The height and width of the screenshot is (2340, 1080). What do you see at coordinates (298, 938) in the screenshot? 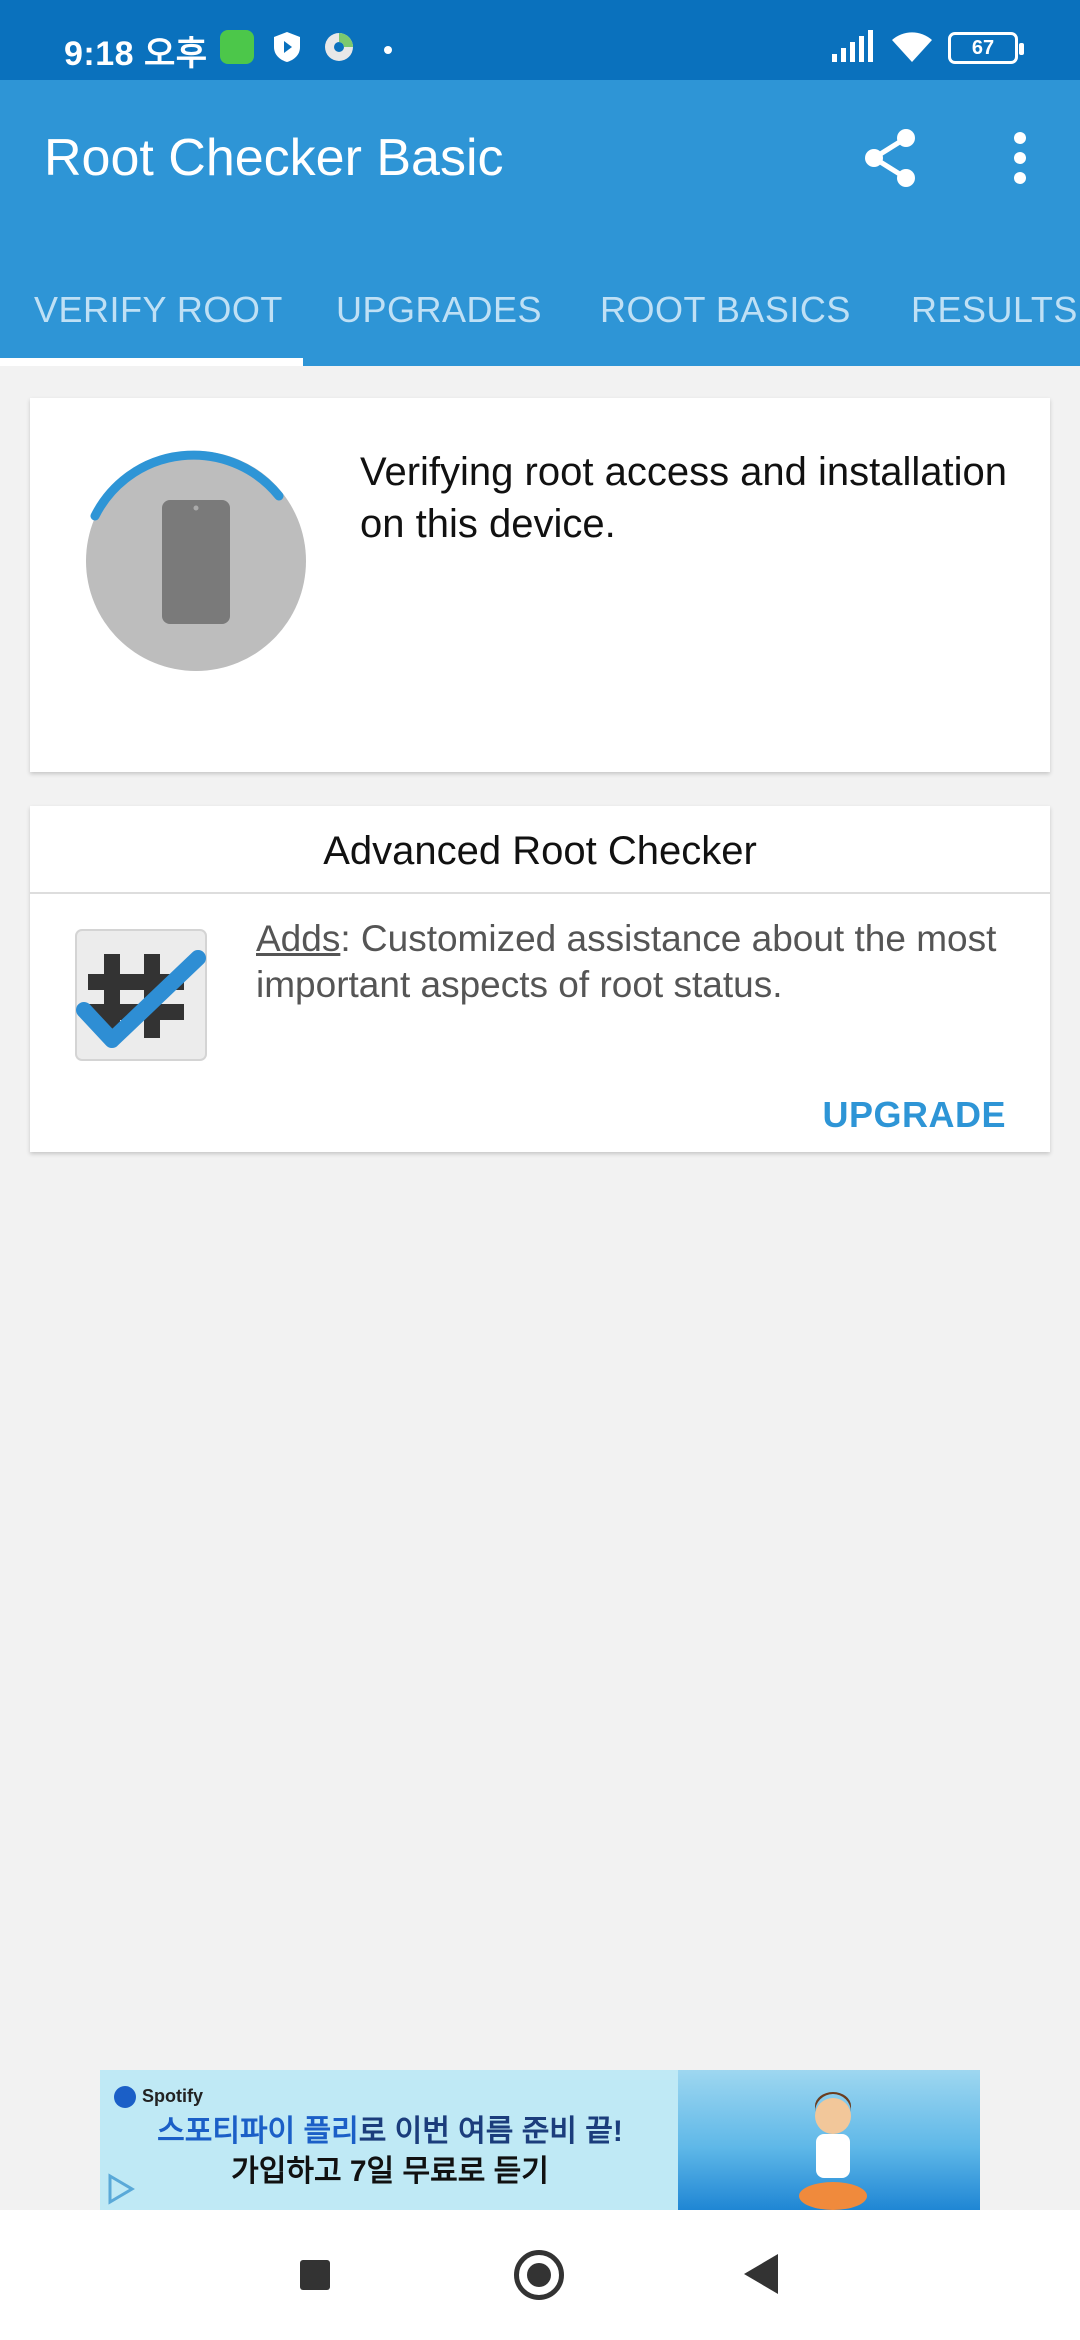
I see `adds-label: Adds` at bounding box center [298, 938].